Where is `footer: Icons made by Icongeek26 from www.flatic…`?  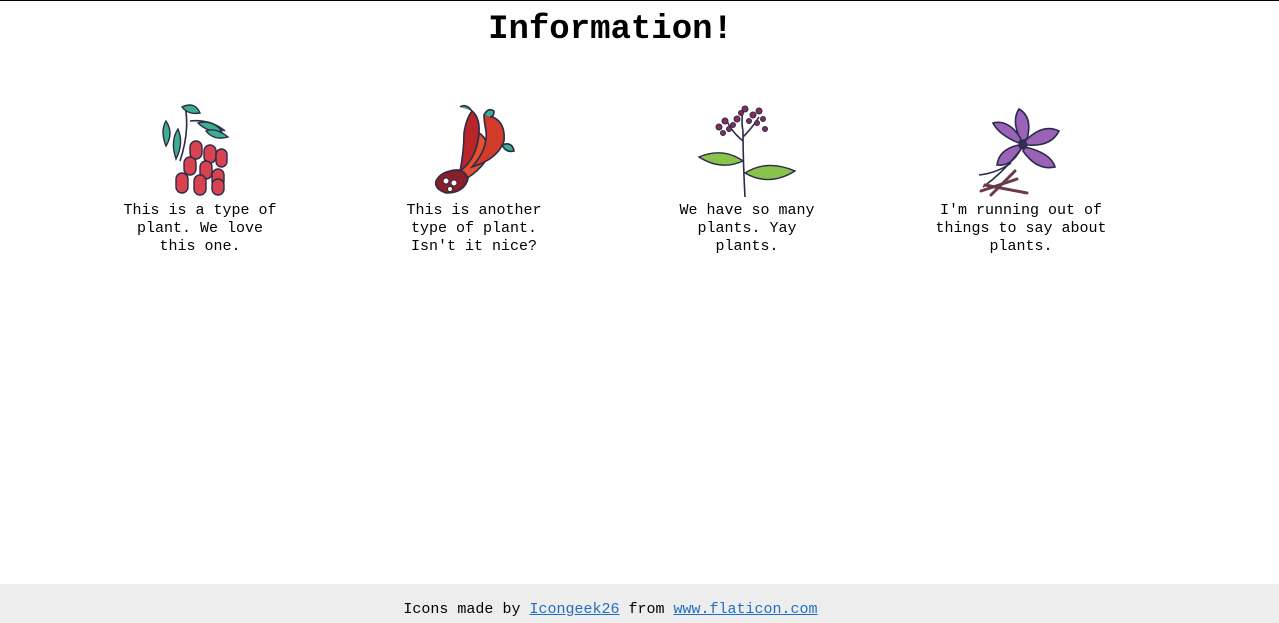 footer: Icons made by Icongeek26 from www.flatic… is located at coordinates (639, 603).